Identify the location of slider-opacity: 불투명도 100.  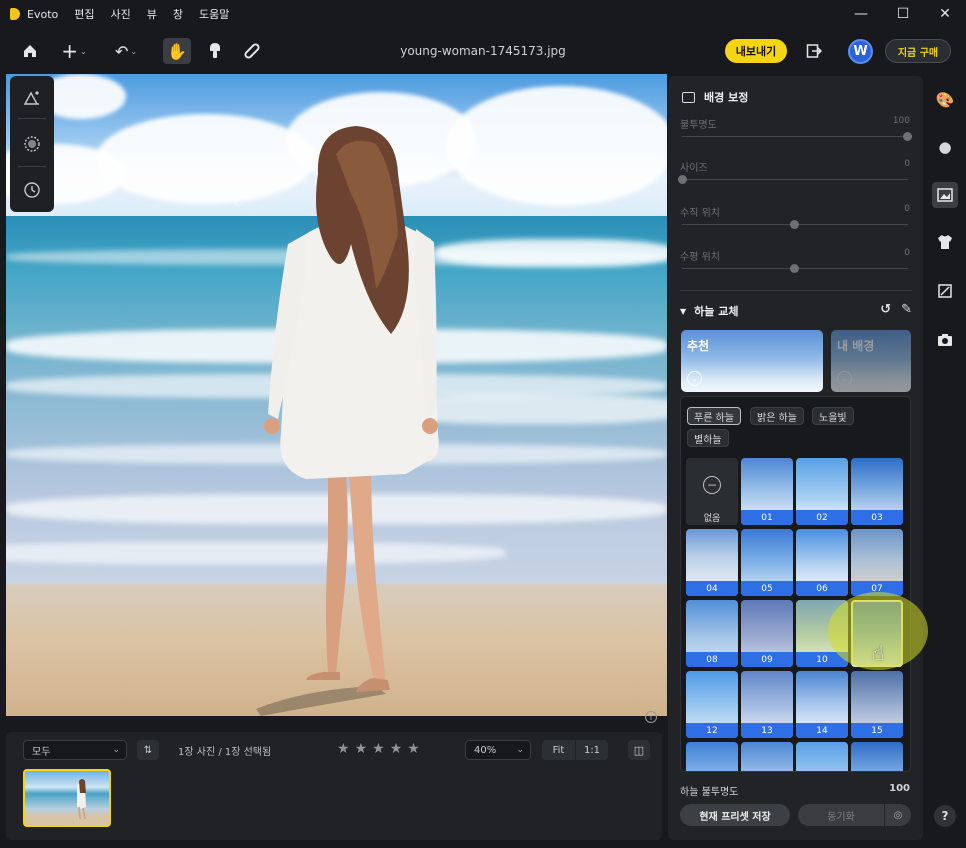
(796, 128).